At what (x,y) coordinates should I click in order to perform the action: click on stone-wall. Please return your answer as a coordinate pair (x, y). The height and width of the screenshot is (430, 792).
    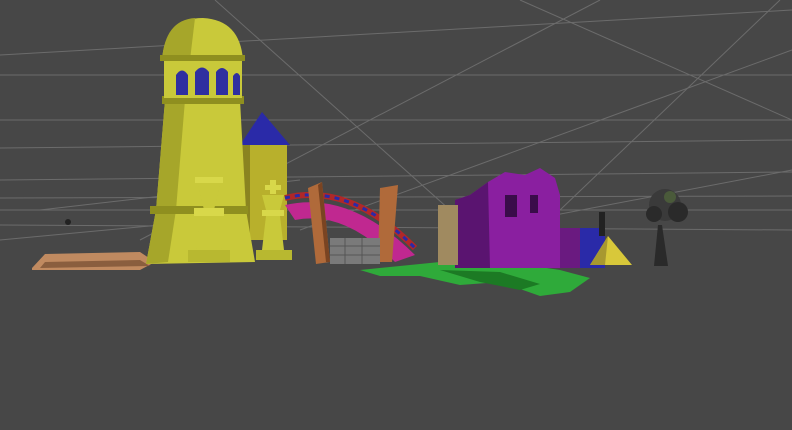
    Looking at the image, I should click on (355, 251).